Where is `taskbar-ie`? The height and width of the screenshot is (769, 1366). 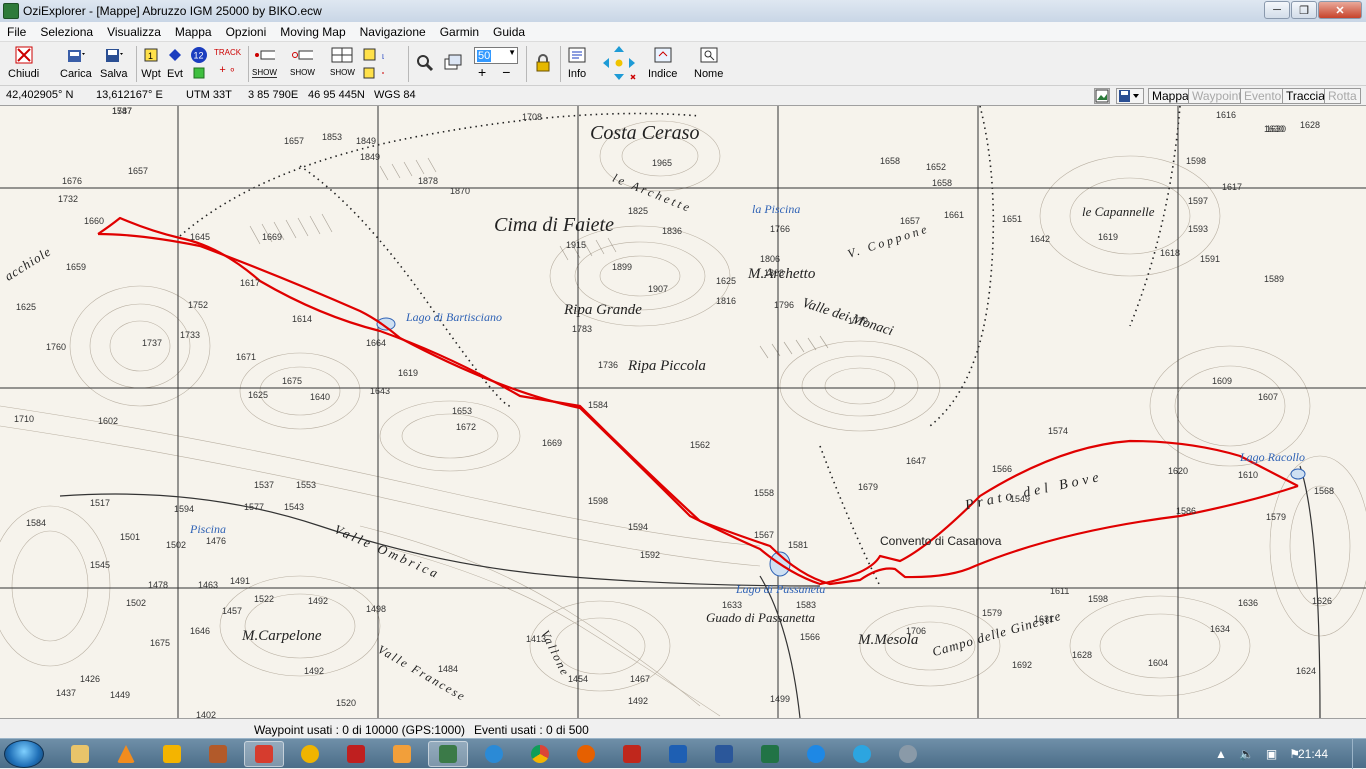
taskbar-ie is located at coordinates (494, 754).